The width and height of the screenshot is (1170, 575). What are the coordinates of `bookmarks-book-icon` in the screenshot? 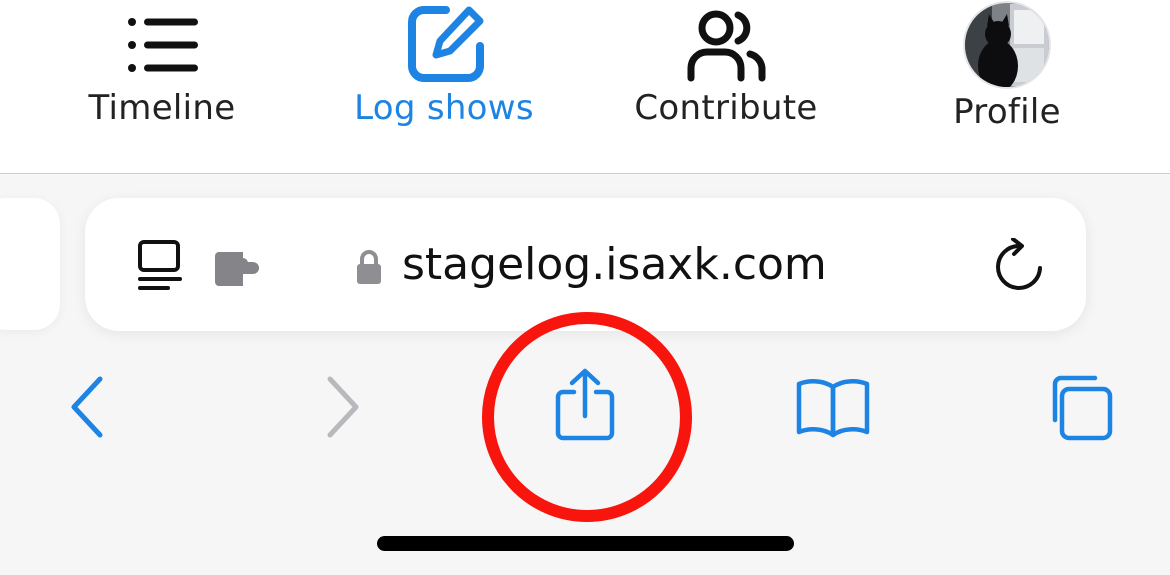 It's located at (833, 408).